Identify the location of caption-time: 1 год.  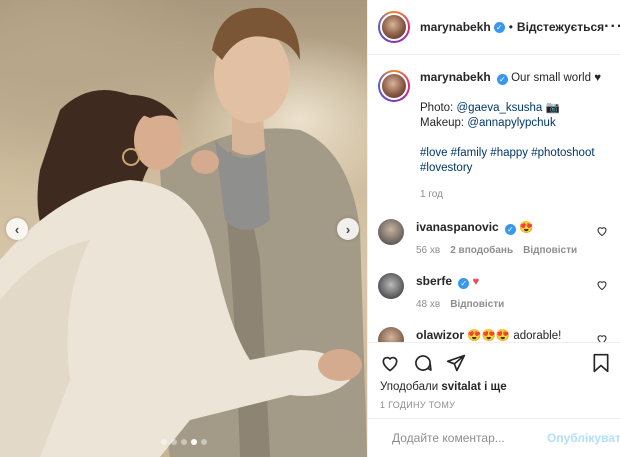
(431, 194).